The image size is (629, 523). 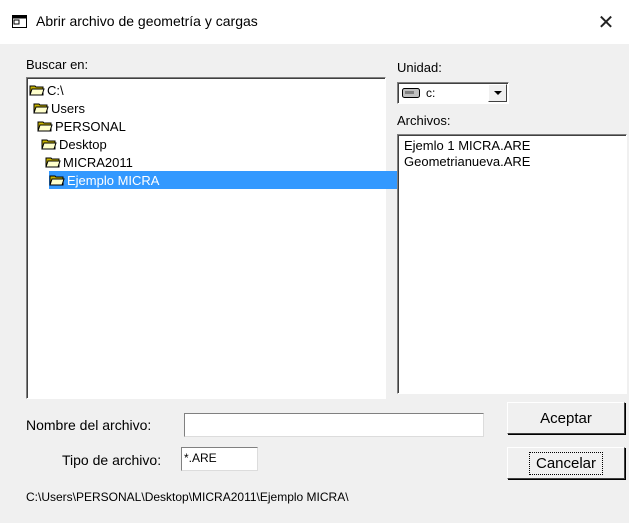 What do you see at coordinates (224, 180) in the screenshot?
I see `tree-item-ejemplo-micra: Ejemplo MICRA` at bounding box center [224, 180].